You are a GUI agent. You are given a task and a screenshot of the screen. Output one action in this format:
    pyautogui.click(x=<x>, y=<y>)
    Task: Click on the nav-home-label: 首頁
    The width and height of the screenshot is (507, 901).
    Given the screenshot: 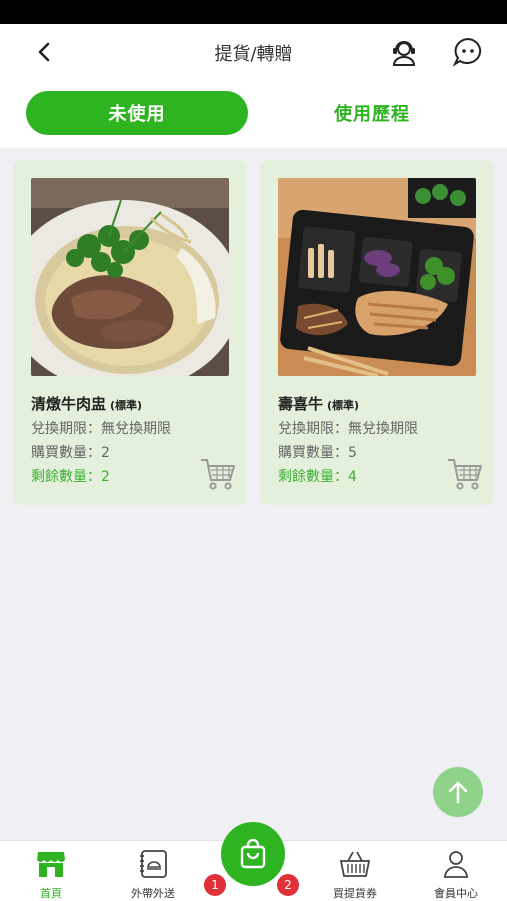 What is the action you would take?
    pyautogui.click(x=51, y=893)
    